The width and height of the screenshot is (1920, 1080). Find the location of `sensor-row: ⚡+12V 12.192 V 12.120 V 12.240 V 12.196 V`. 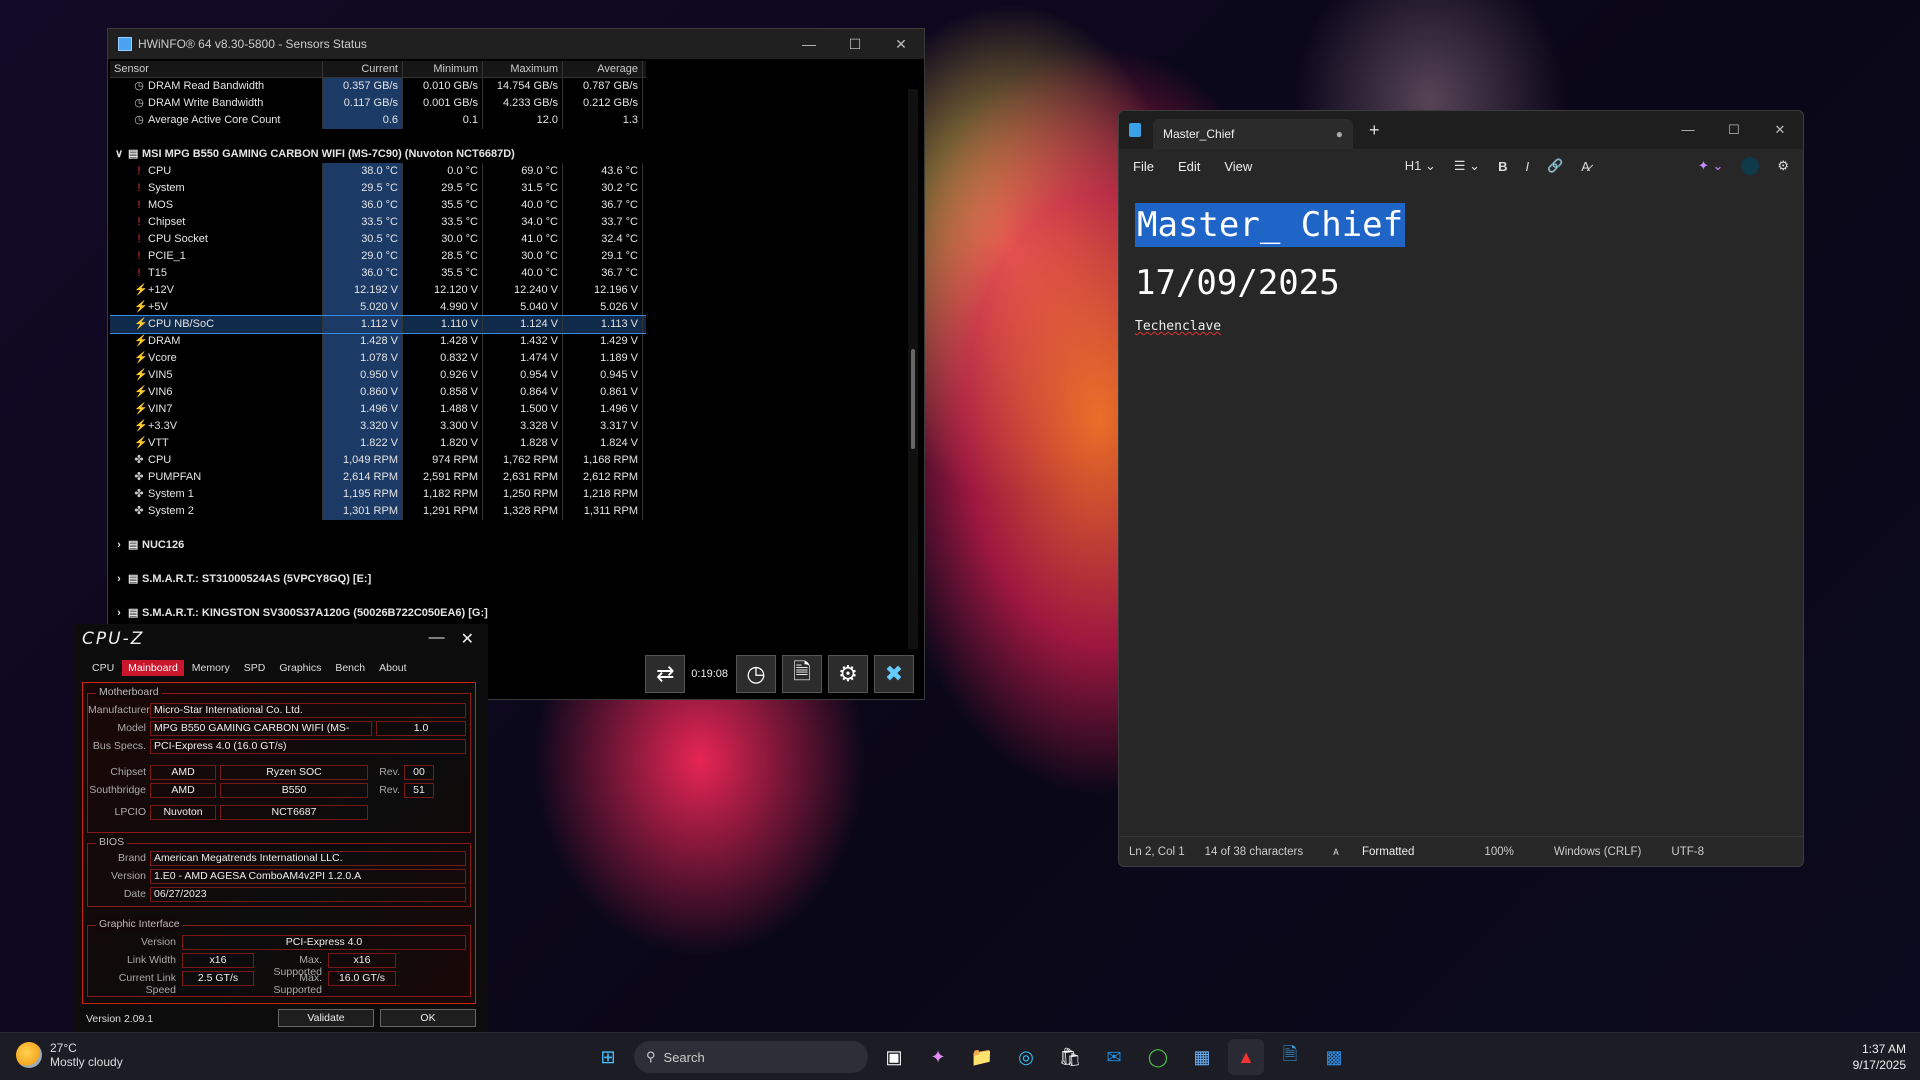

sensor-row: ⚡+12V 12.192 V 12.120 V 12.240 V 12.196 V is located at coordinates (378, 290).